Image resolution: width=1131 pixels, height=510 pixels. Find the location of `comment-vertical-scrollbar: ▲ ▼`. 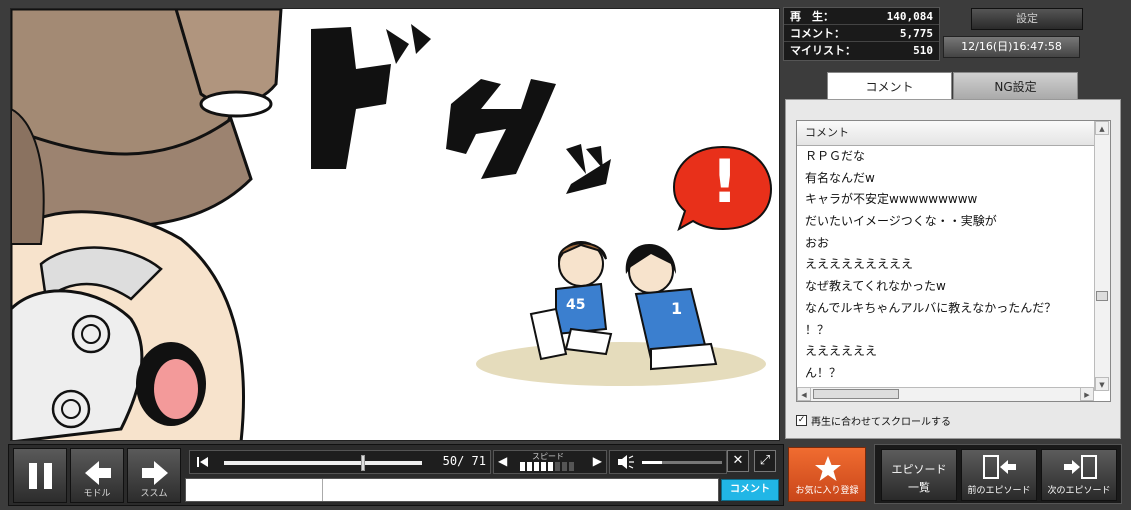

comment-vertical-scrollbar: ▲ ▼ is located at coordinates (1102, 256).